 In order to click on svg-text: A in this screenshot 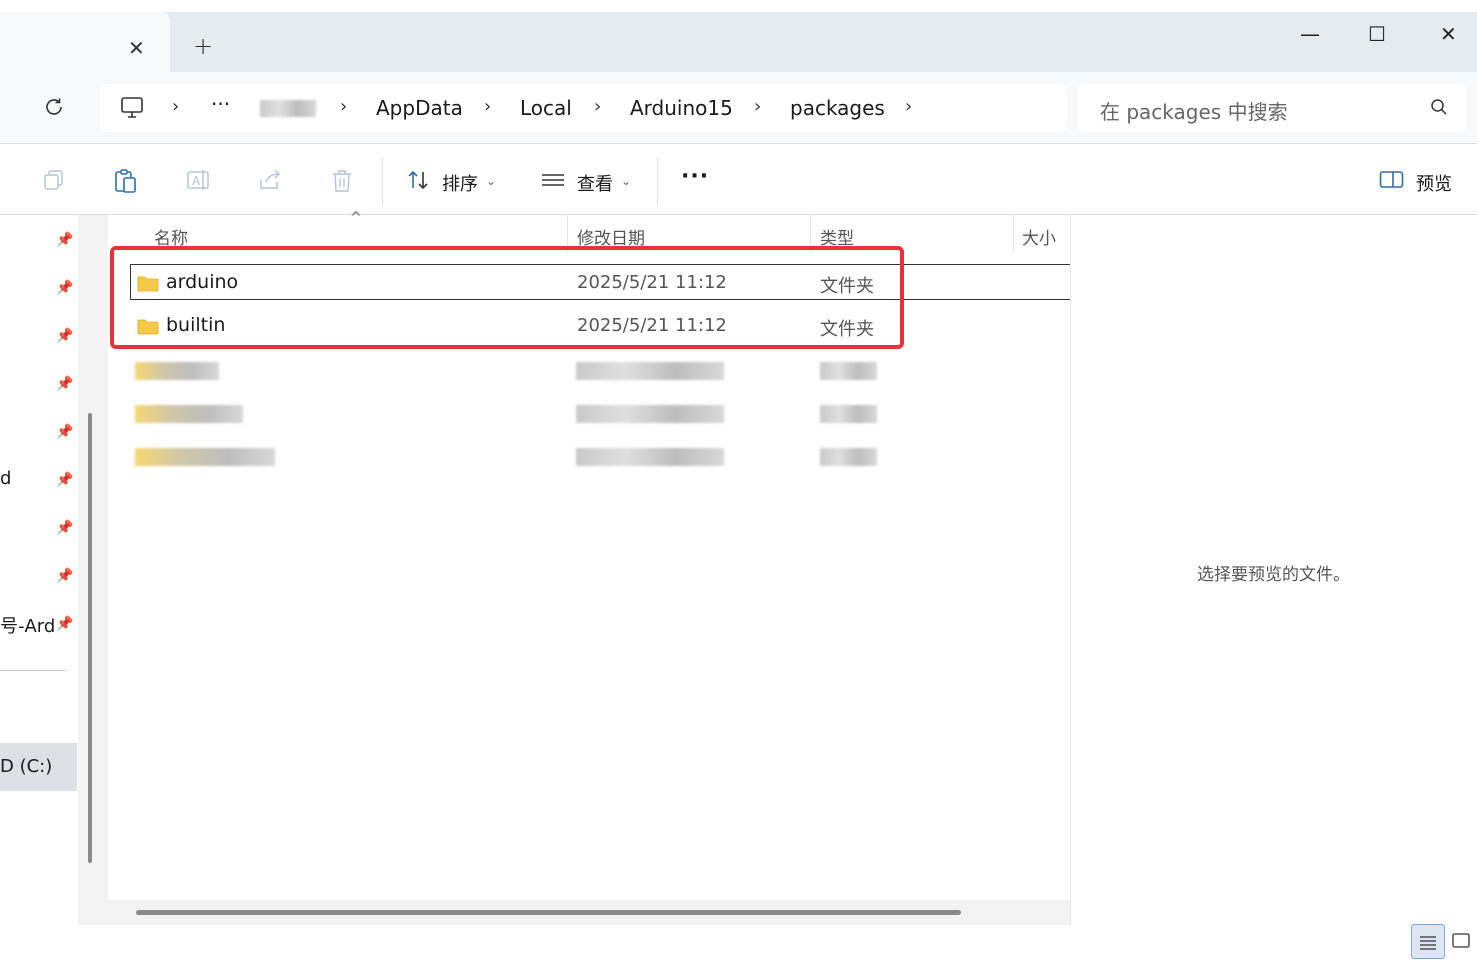, I will do `click(196, 181)`.